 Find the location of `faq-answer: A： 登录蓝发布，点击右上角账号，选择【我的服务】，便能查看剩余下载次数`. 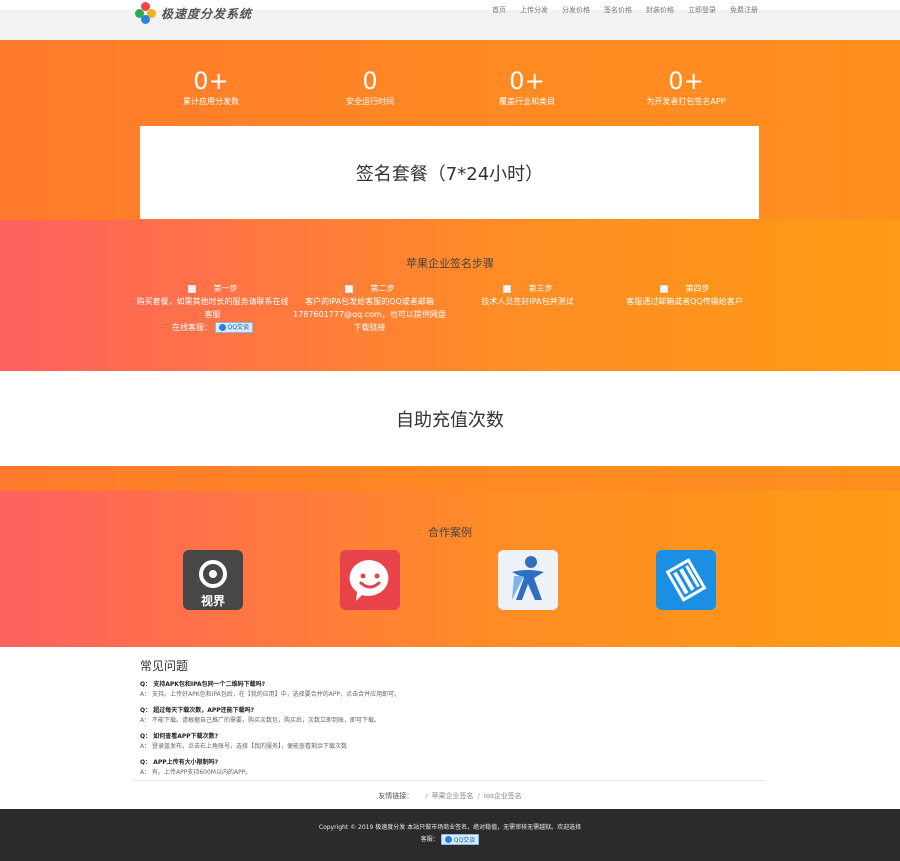

faq-answer: A： 登录蓝发布，点击右上角账号，选择【我的服务】，便能查看剩余下载次数 is located at coordinates (244, 746).